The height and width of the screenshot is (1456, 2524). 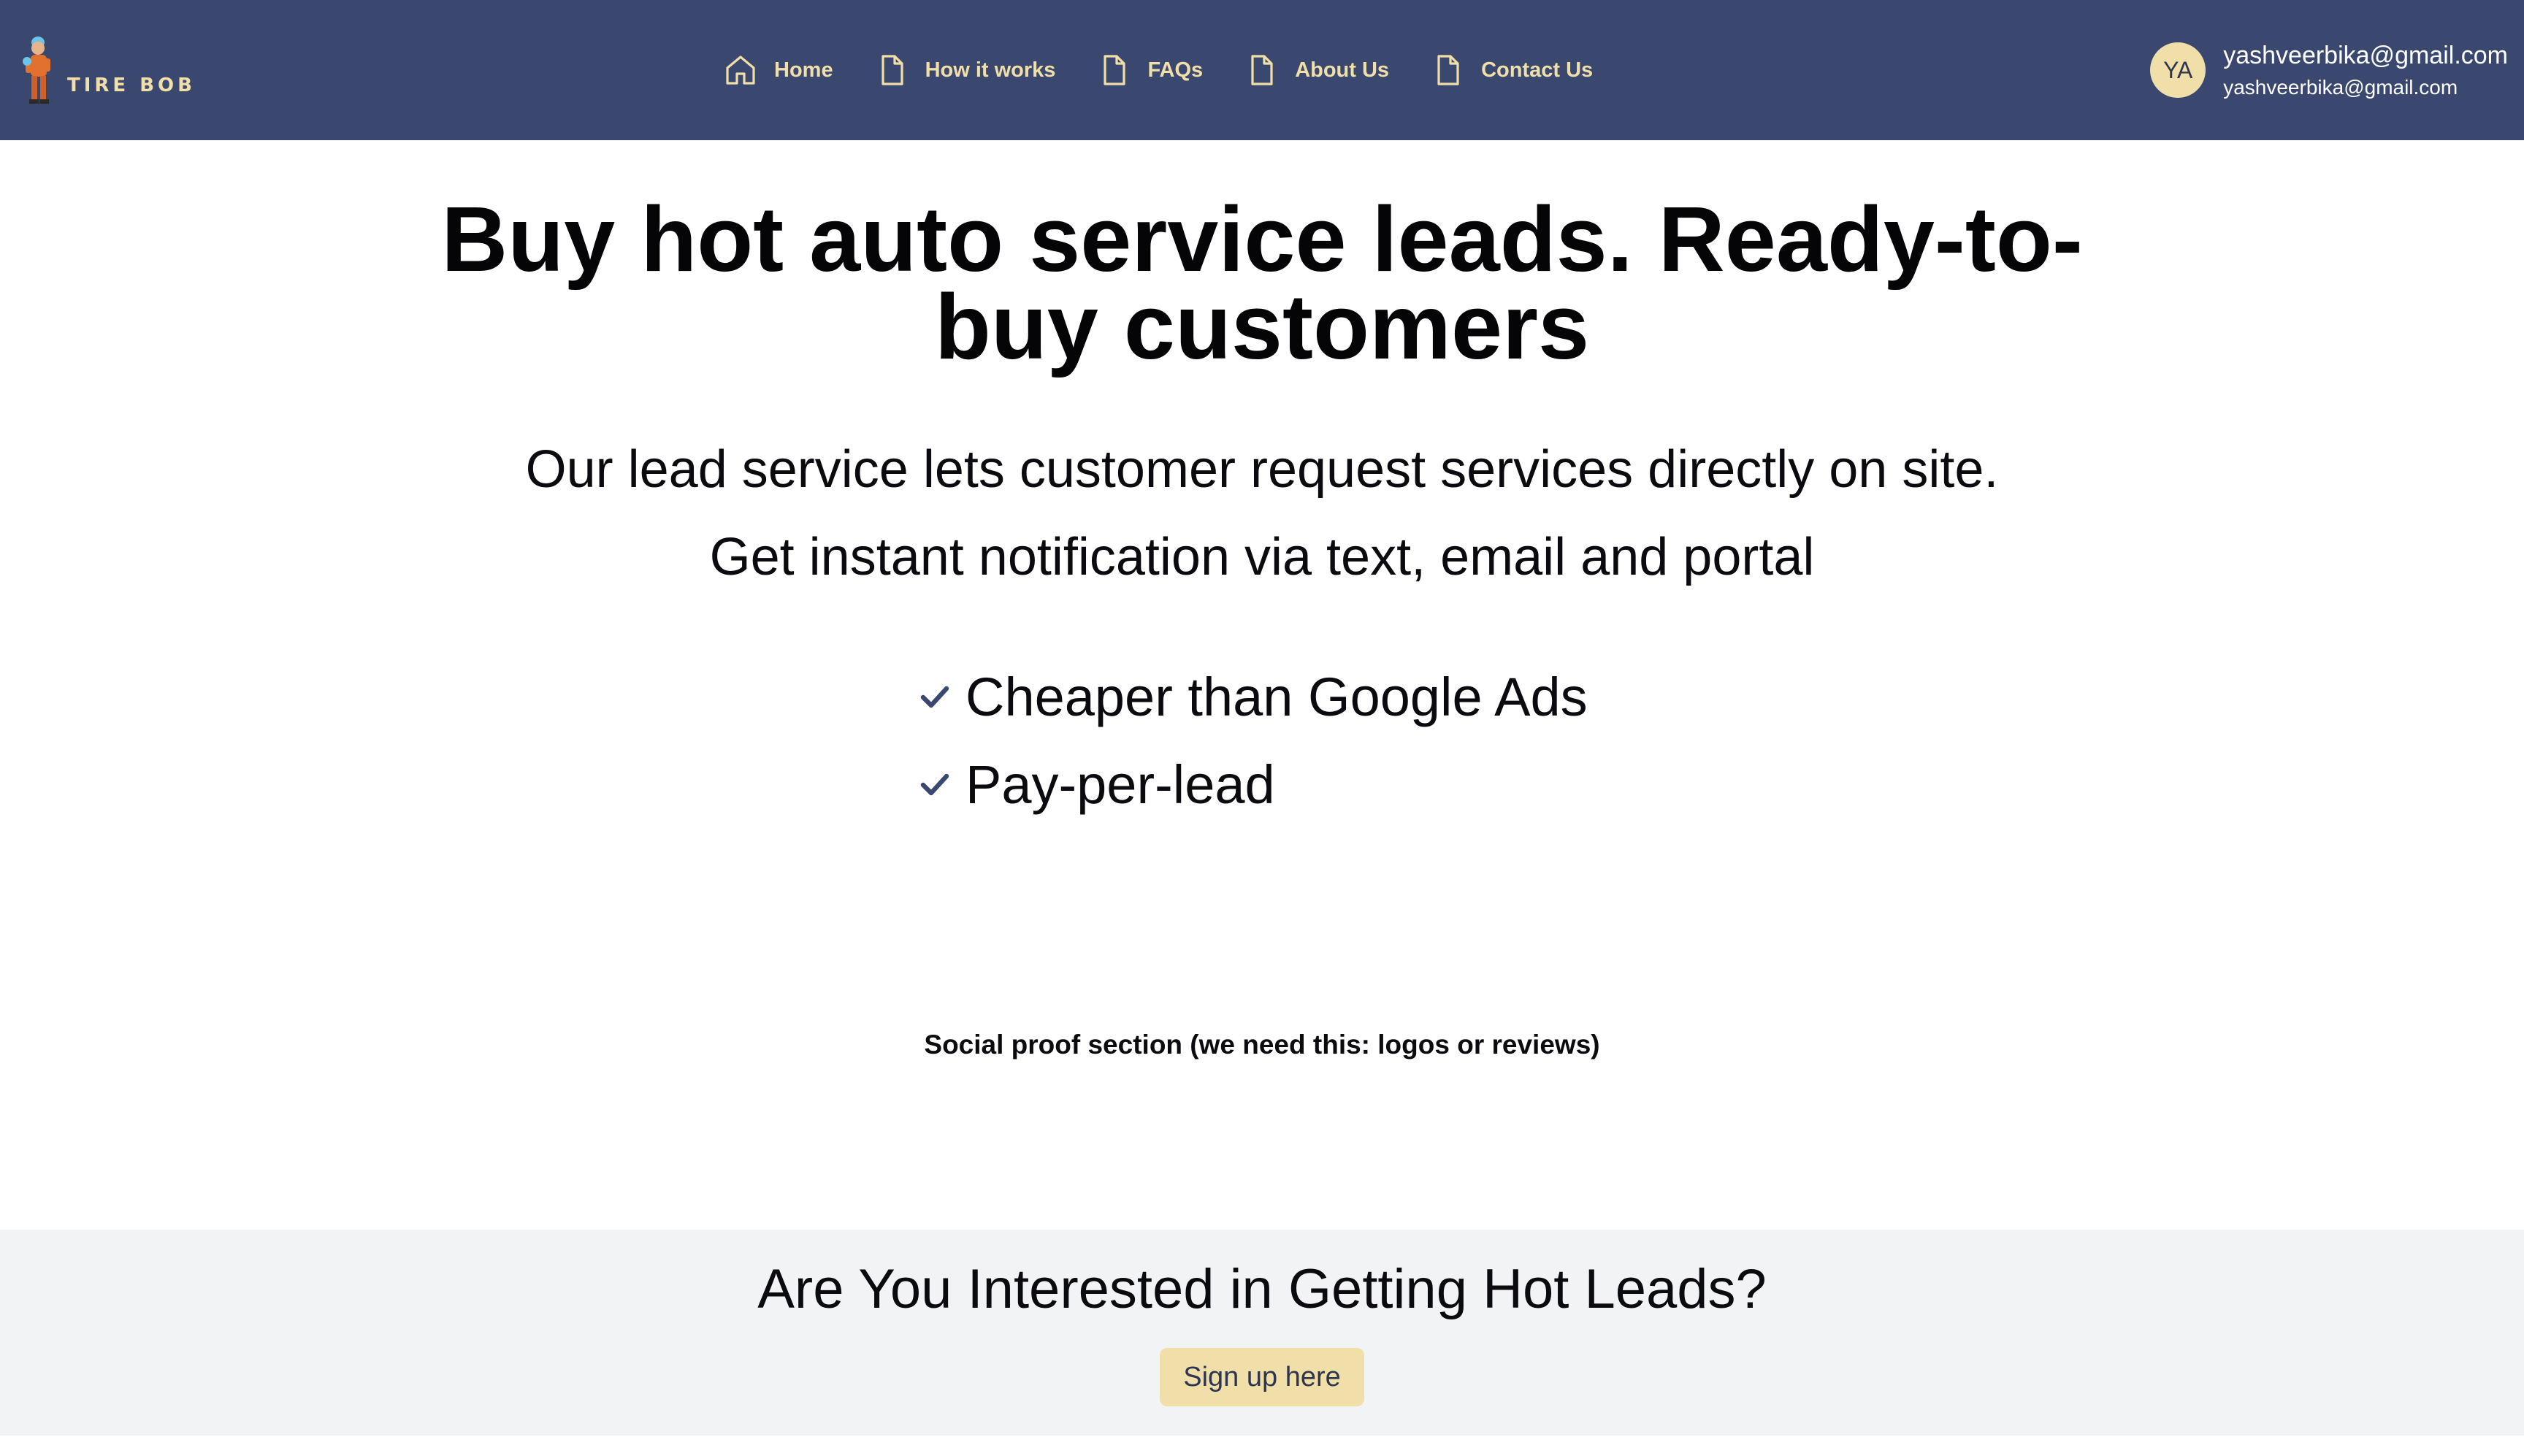 I want to click on feature-list: Cheaper than Google Ads Pay-per-lead, so click(x=1252, y=740).